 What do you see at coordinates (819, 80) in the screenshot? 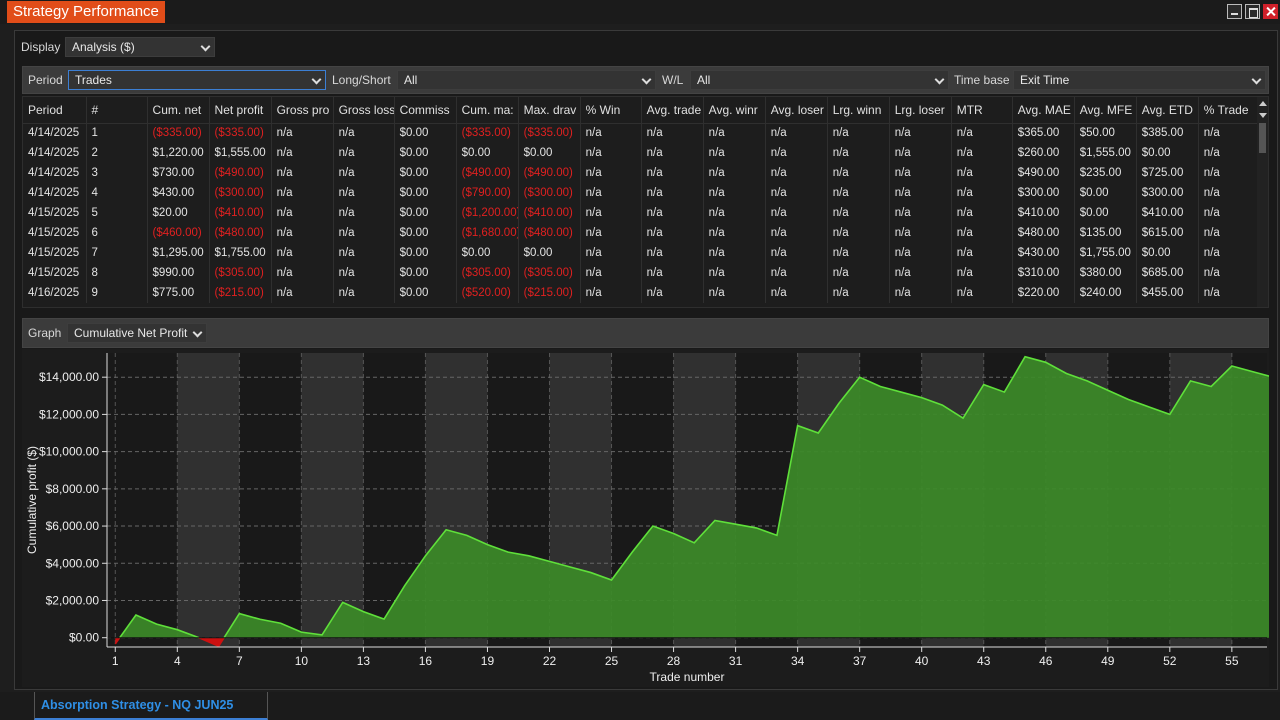
I see `wl-dropdown: All` at bounding box center [819, 80].